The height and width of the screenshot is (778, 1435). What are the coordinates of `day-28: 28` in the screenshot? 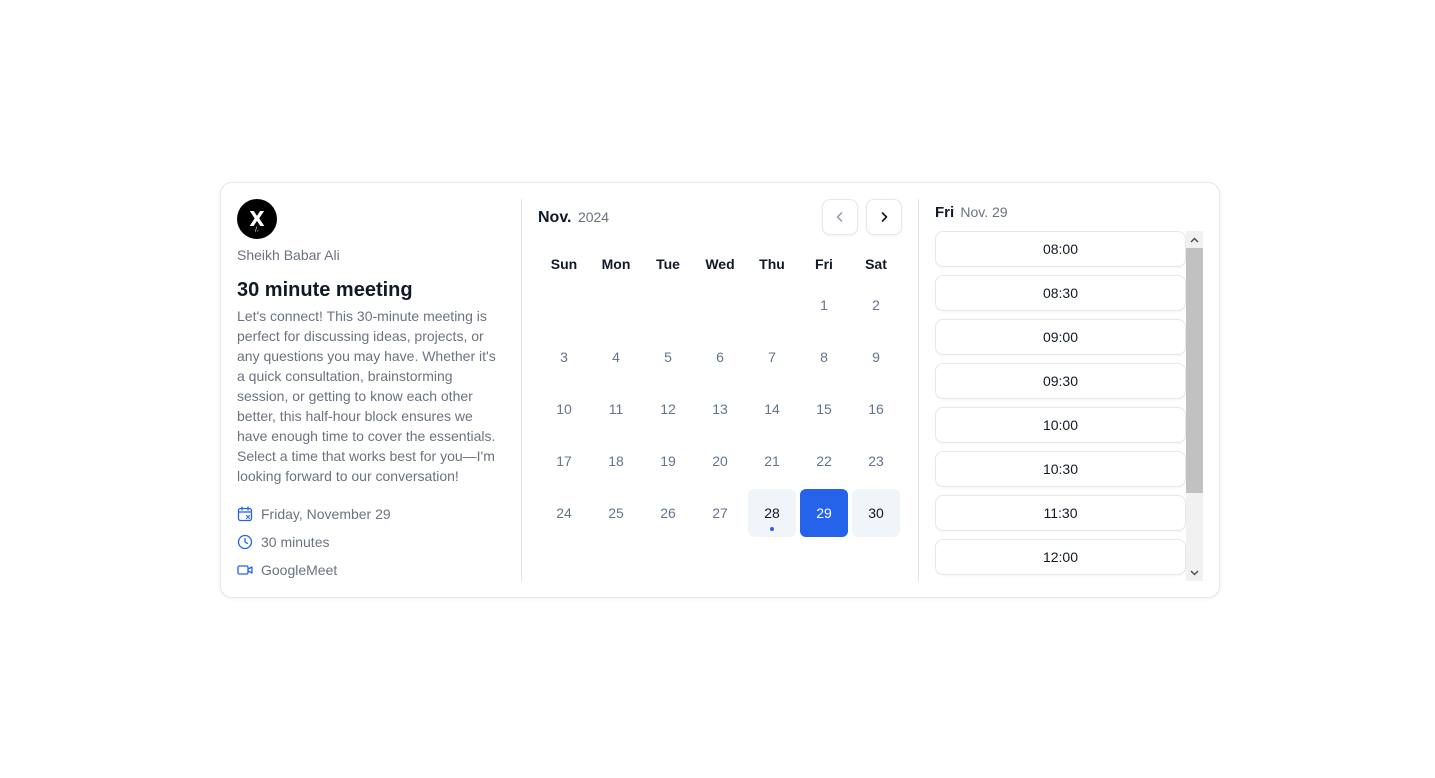 It's located at (772, 513).